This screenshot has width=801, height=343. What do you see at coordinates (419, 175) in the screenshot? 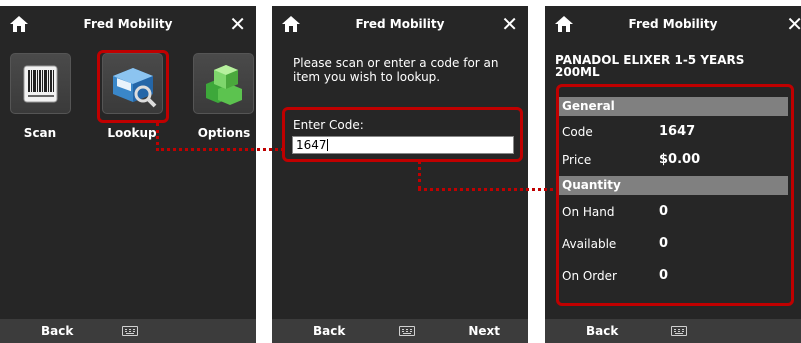
I see `connector-line-2a` at bounding box center [419, 175].